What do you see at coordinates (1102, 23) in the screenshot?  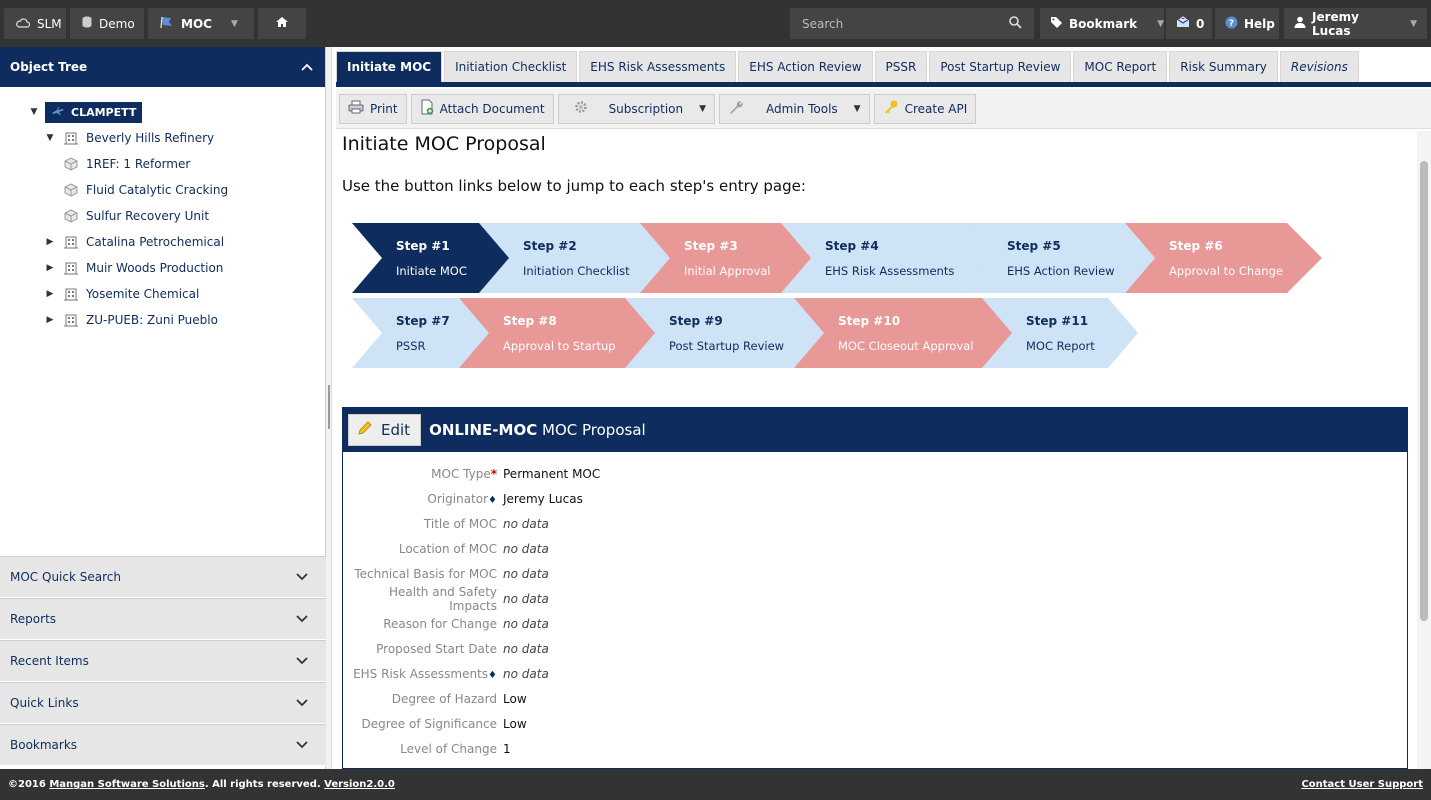 I see `bookmark-button: Bookmark ▼` at bounding box center [1102, 23].